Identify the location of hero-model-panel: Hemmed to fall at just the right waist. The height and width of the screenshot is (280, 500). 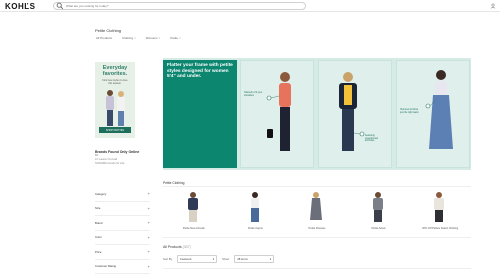
(433, 114).